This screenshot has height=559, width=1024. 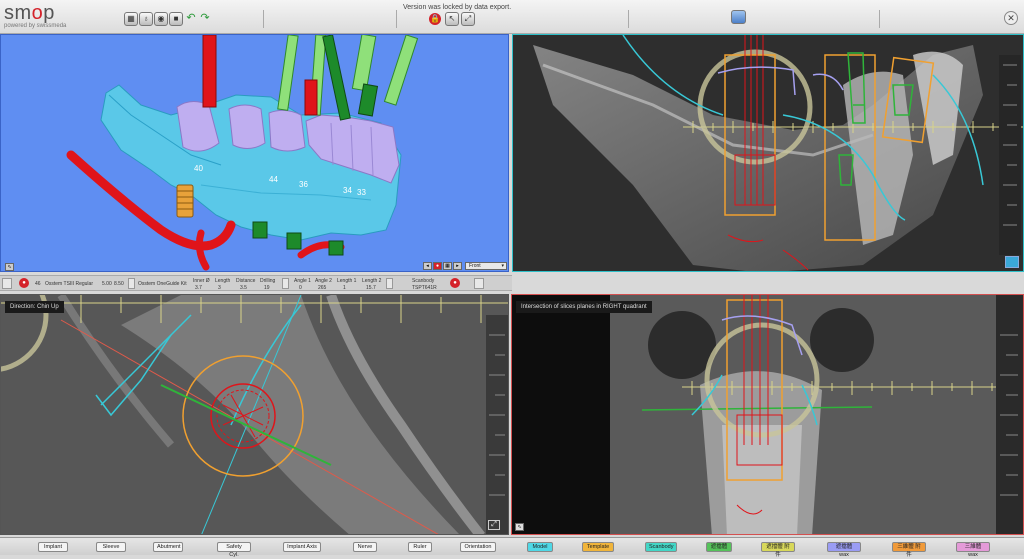 What do you see at coordinates (347, 190) in the screenshot?
I see `tooth-label-34: 34` at bounding box center [347, 190].